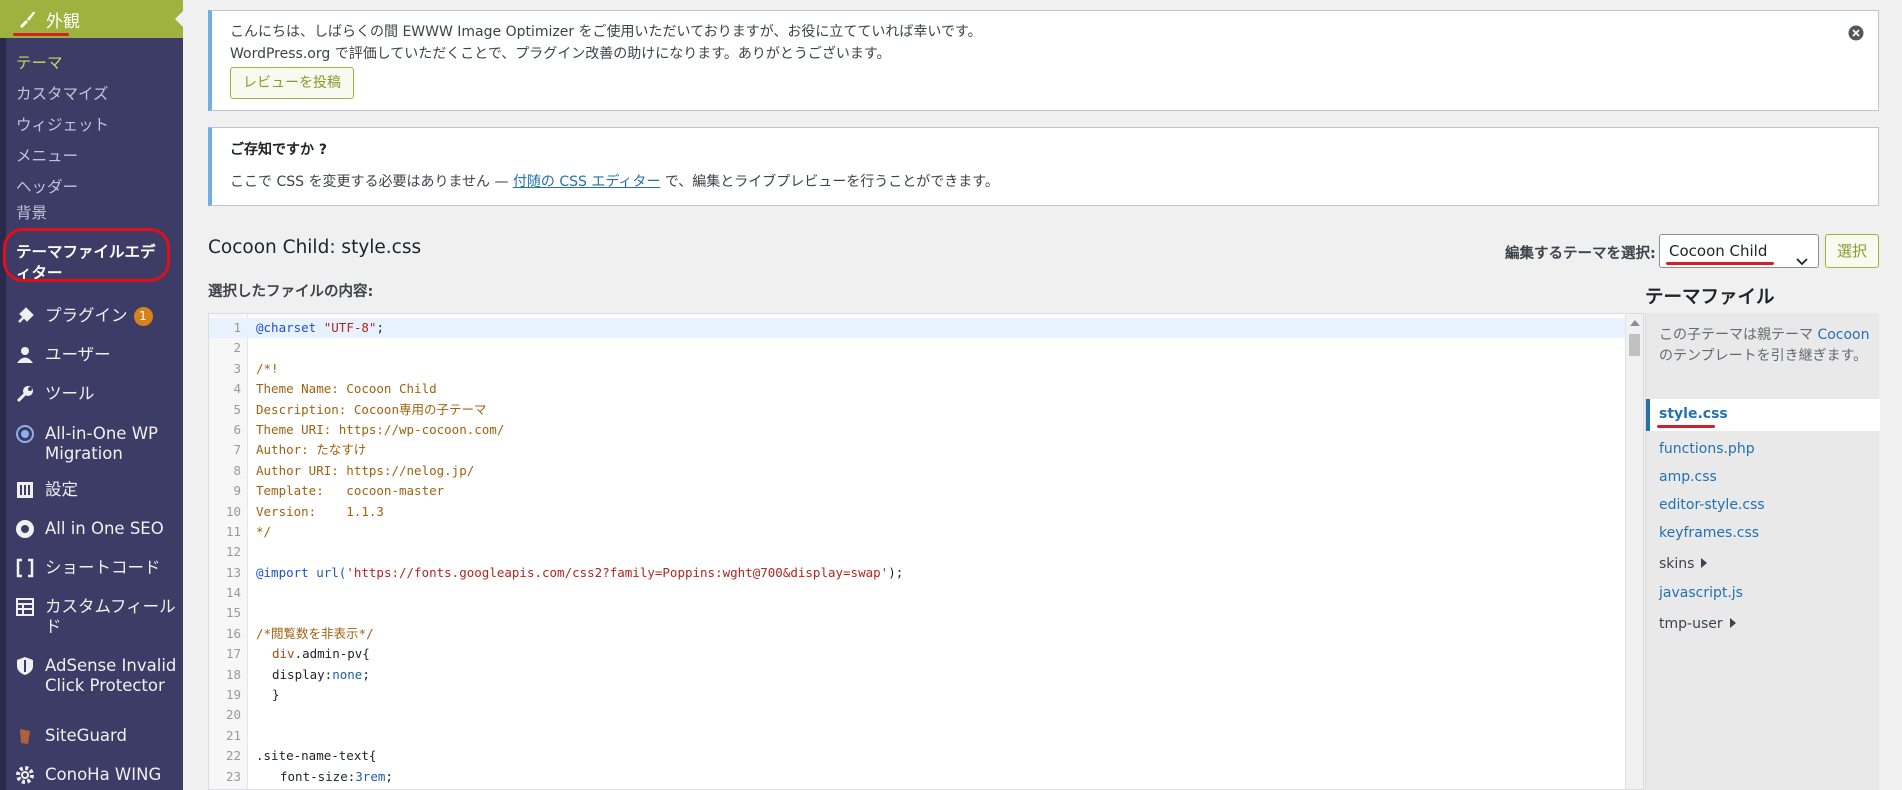 This screenshot has height=790, width=1902. I want to click on css-editor-link: 付随の CSS エディター, so click(586, 182).